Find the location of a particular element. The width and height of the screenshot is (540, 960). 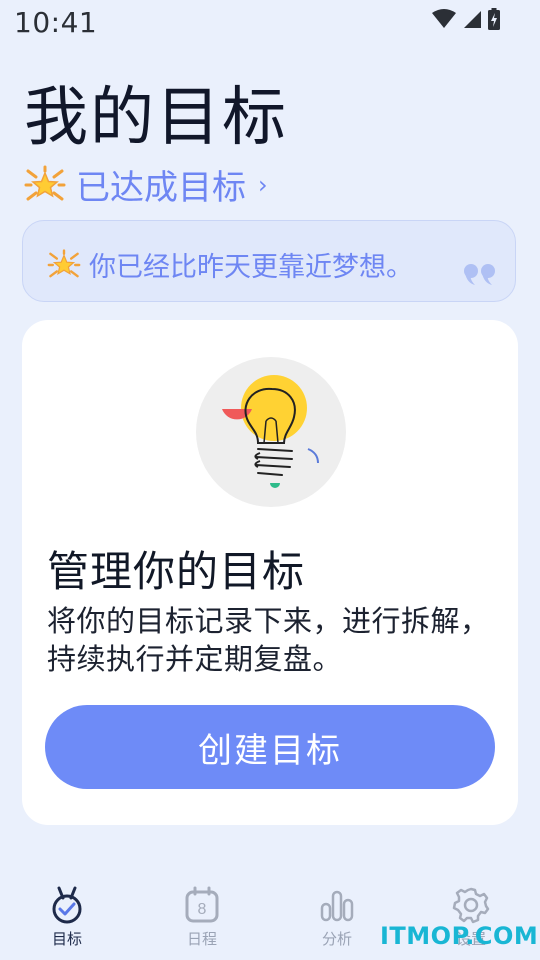

quote-mark-icon is located at coordinates (479, 274).